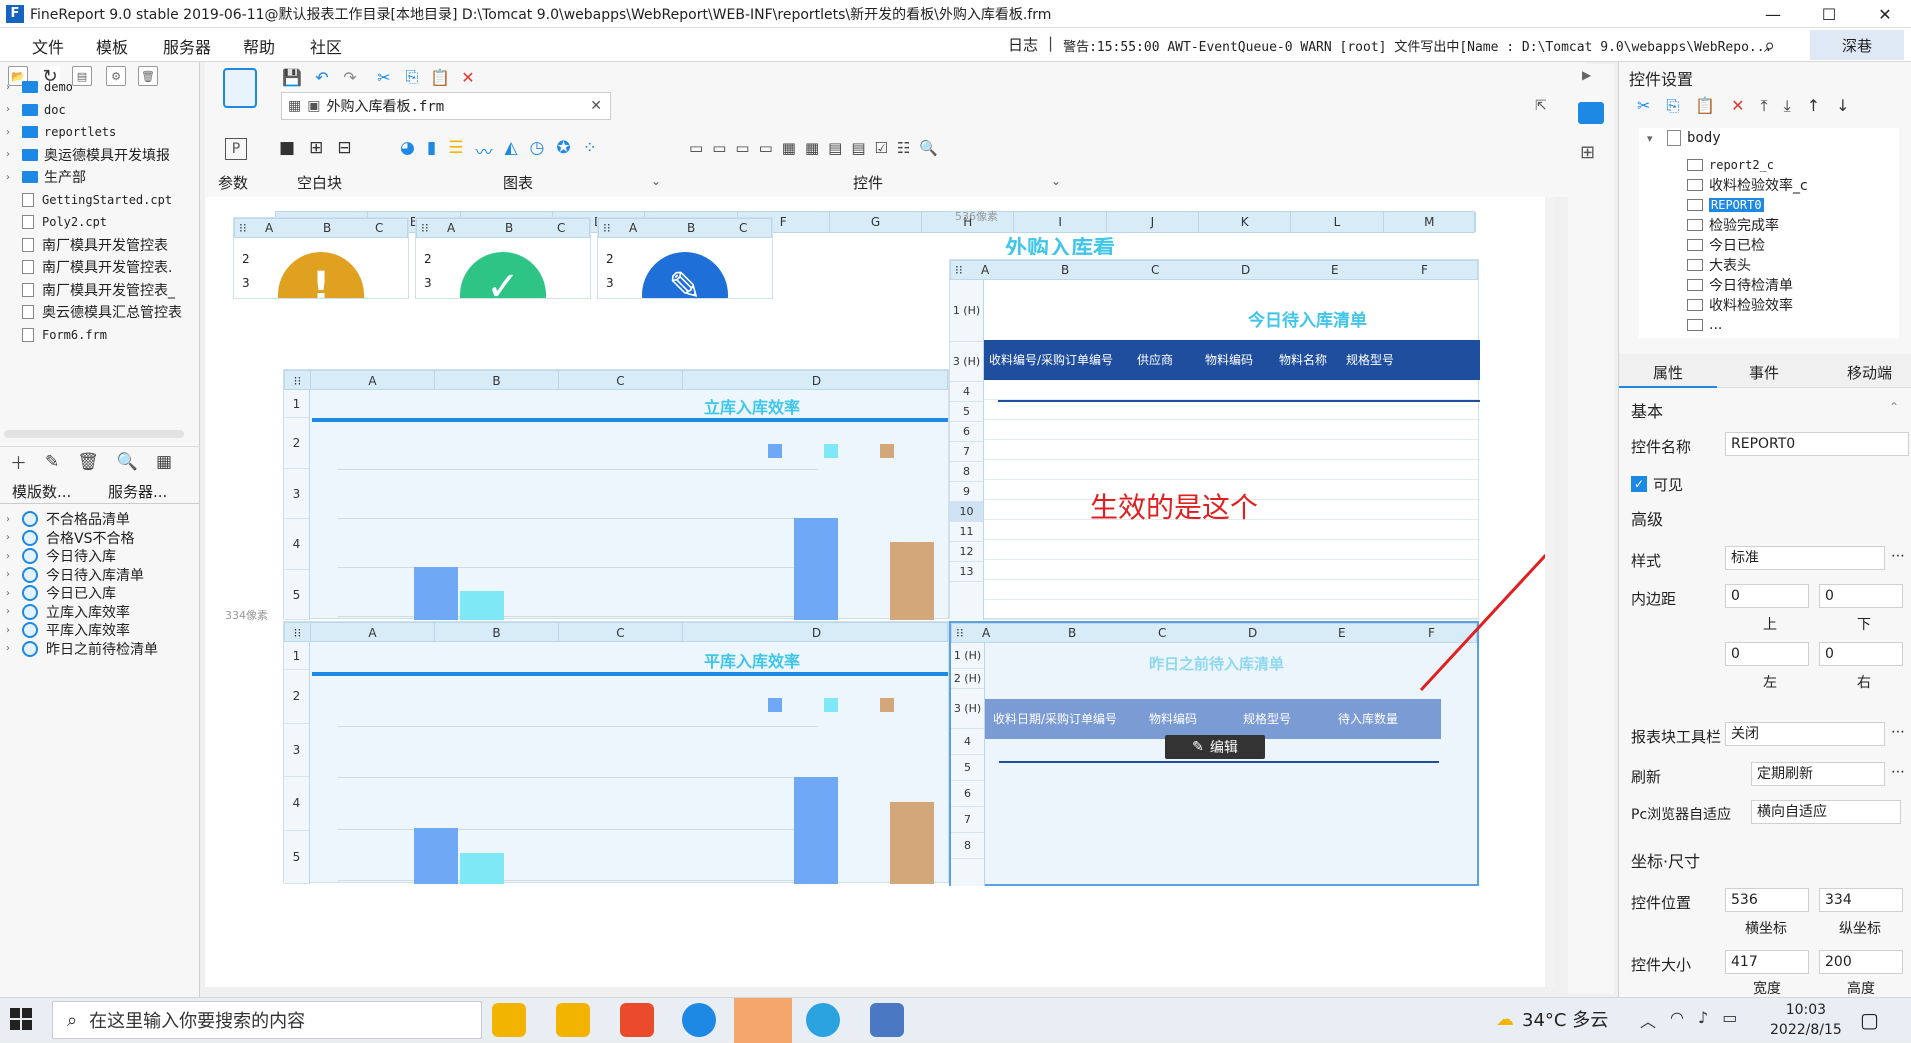  What do you see at coordinates (1650, 138) in the screenshot?
I see `tree-collapse-icon: ▾` at bounding box center [1650, 138].